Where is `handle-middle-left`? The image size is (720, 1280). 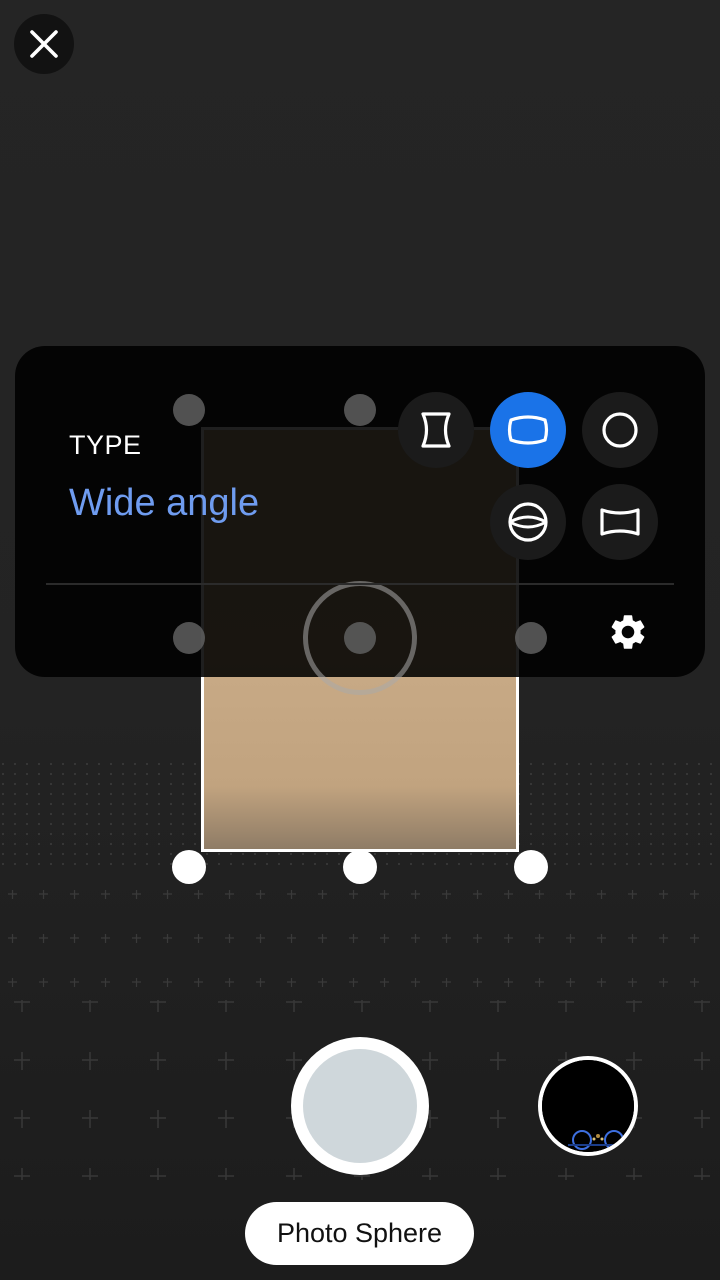 handle-middle-left is located at coordinates (189, 638).